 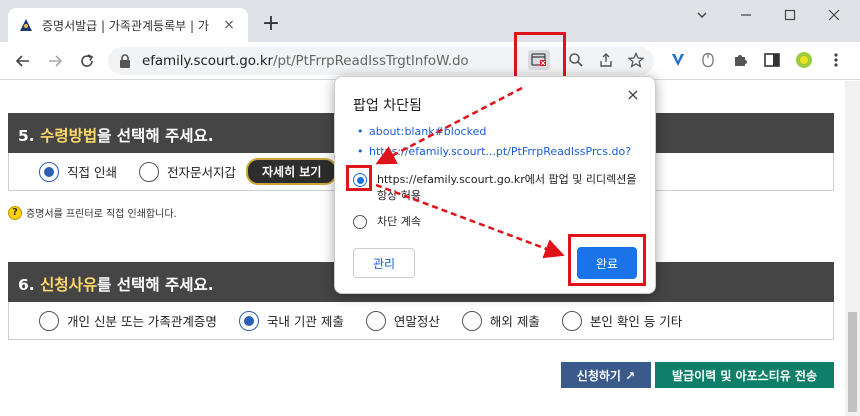 What do you see at coordinates (470, 221) in the screenshot?
I see `arrow-to-done-button` at bounding box center [470, 221].